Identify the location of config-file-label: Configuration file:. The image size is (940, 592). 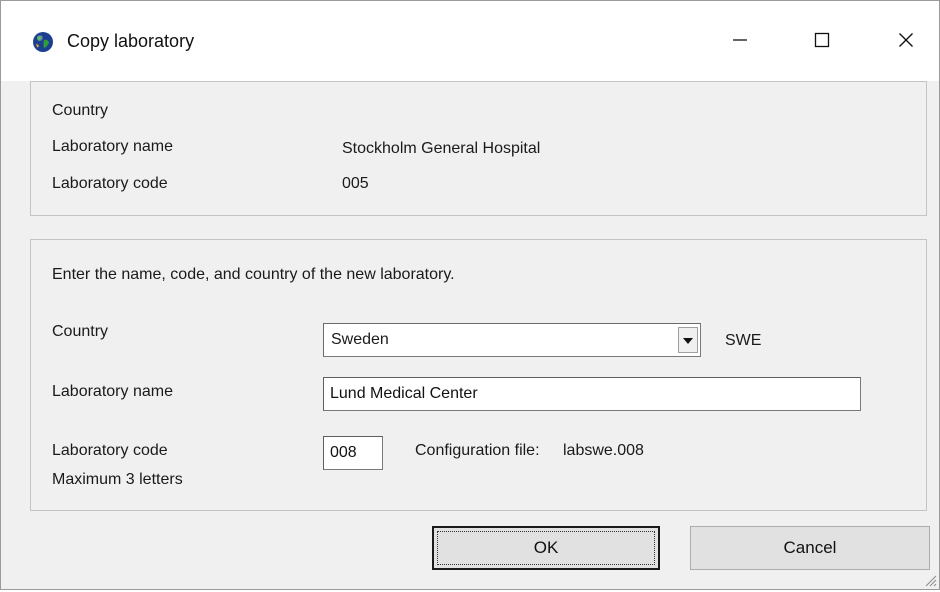
(477, 450).